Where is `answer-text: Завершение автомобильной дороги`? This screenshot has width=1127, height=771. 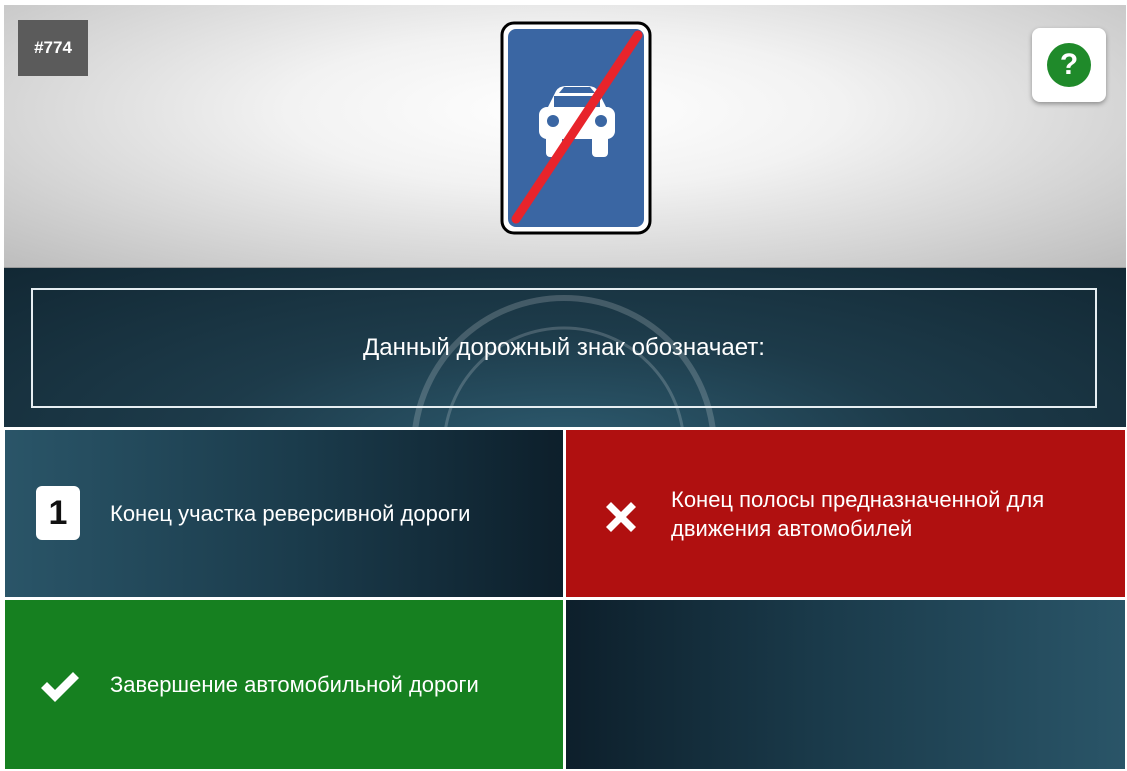 answer-text: Завершение автомобильной дороги is located at coordinates (294, 684).